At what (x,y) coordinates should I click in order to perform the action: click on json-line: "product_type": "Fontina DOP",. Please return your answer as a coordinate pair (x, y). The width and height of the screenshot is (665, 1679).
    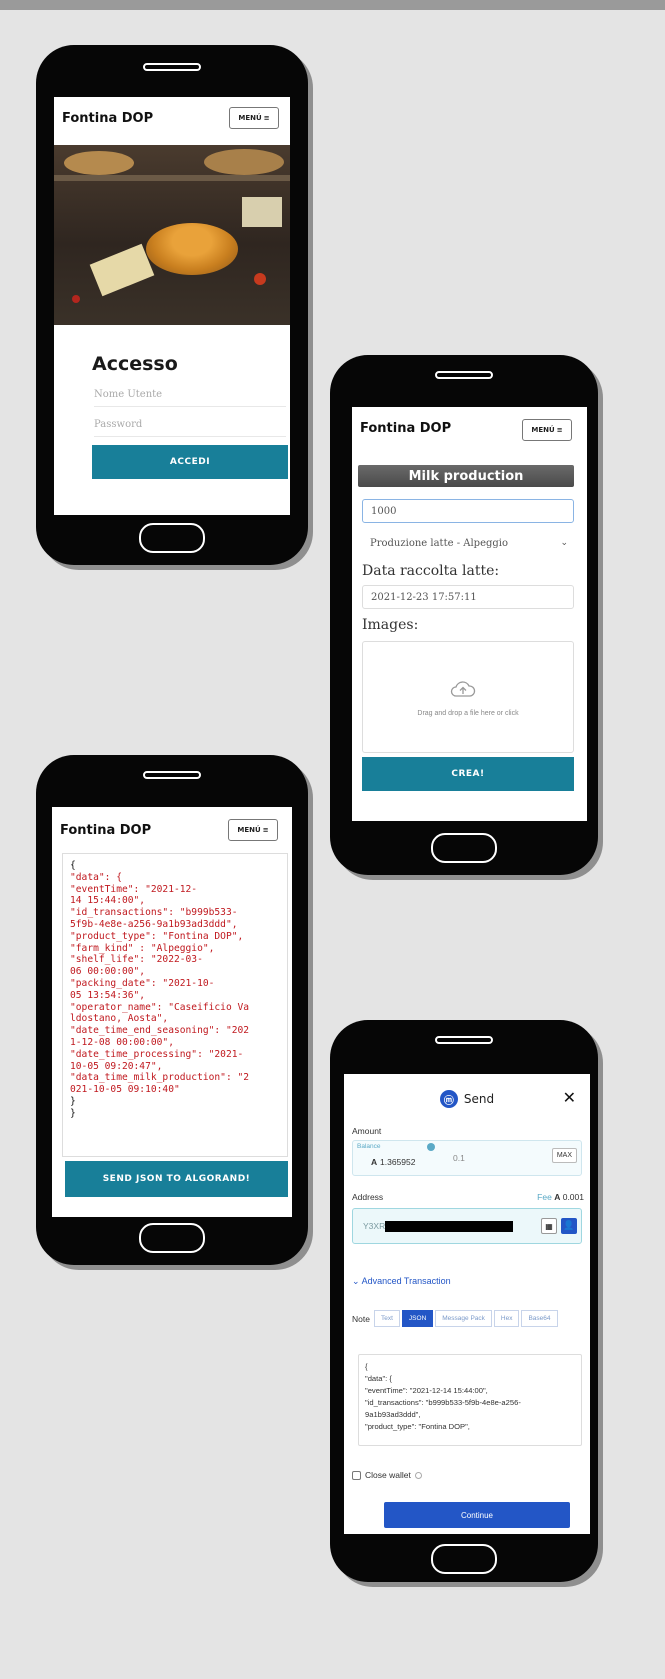
    Looking at the image, I should click on (157, 936).